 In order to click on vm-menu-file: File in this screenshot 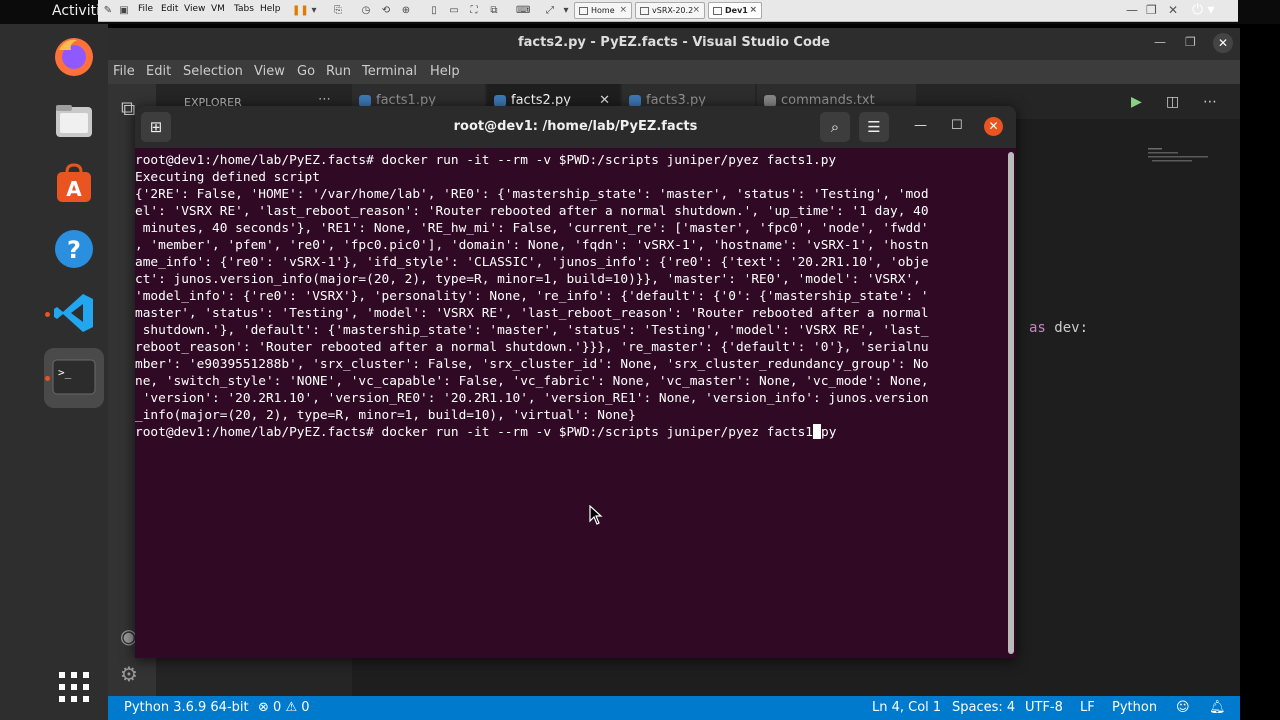, I will do `click(145, 9)`.